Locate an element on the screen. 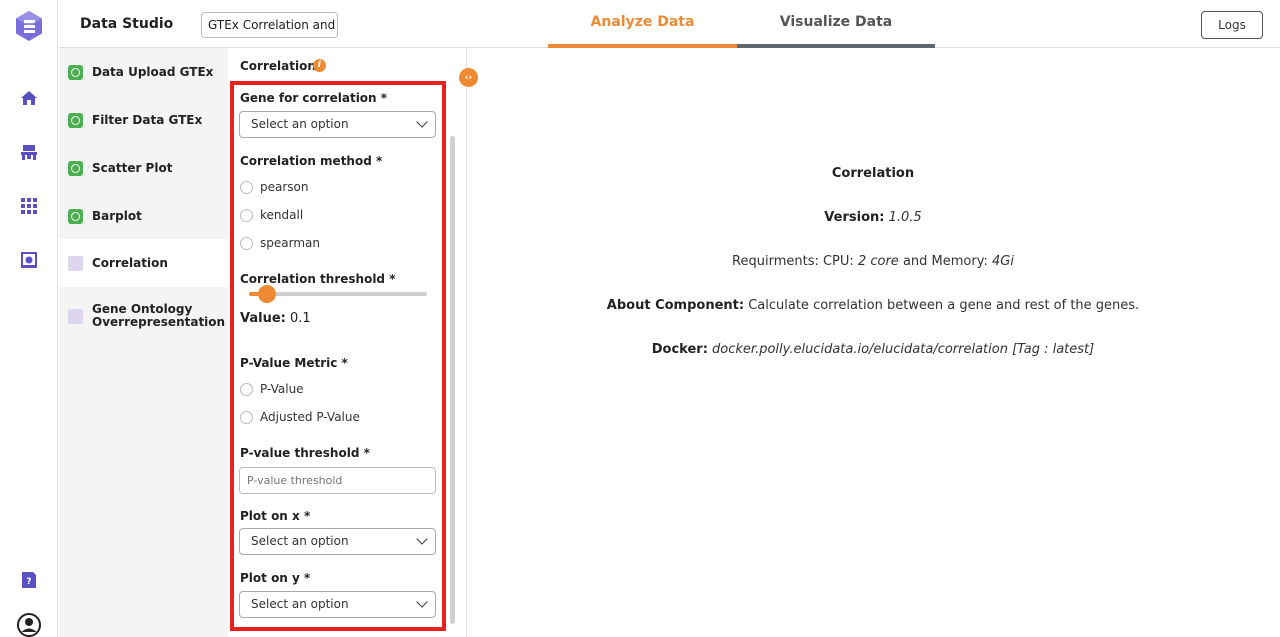  component-version: Version: 1.0.5 is located at coordinates (873, 217).